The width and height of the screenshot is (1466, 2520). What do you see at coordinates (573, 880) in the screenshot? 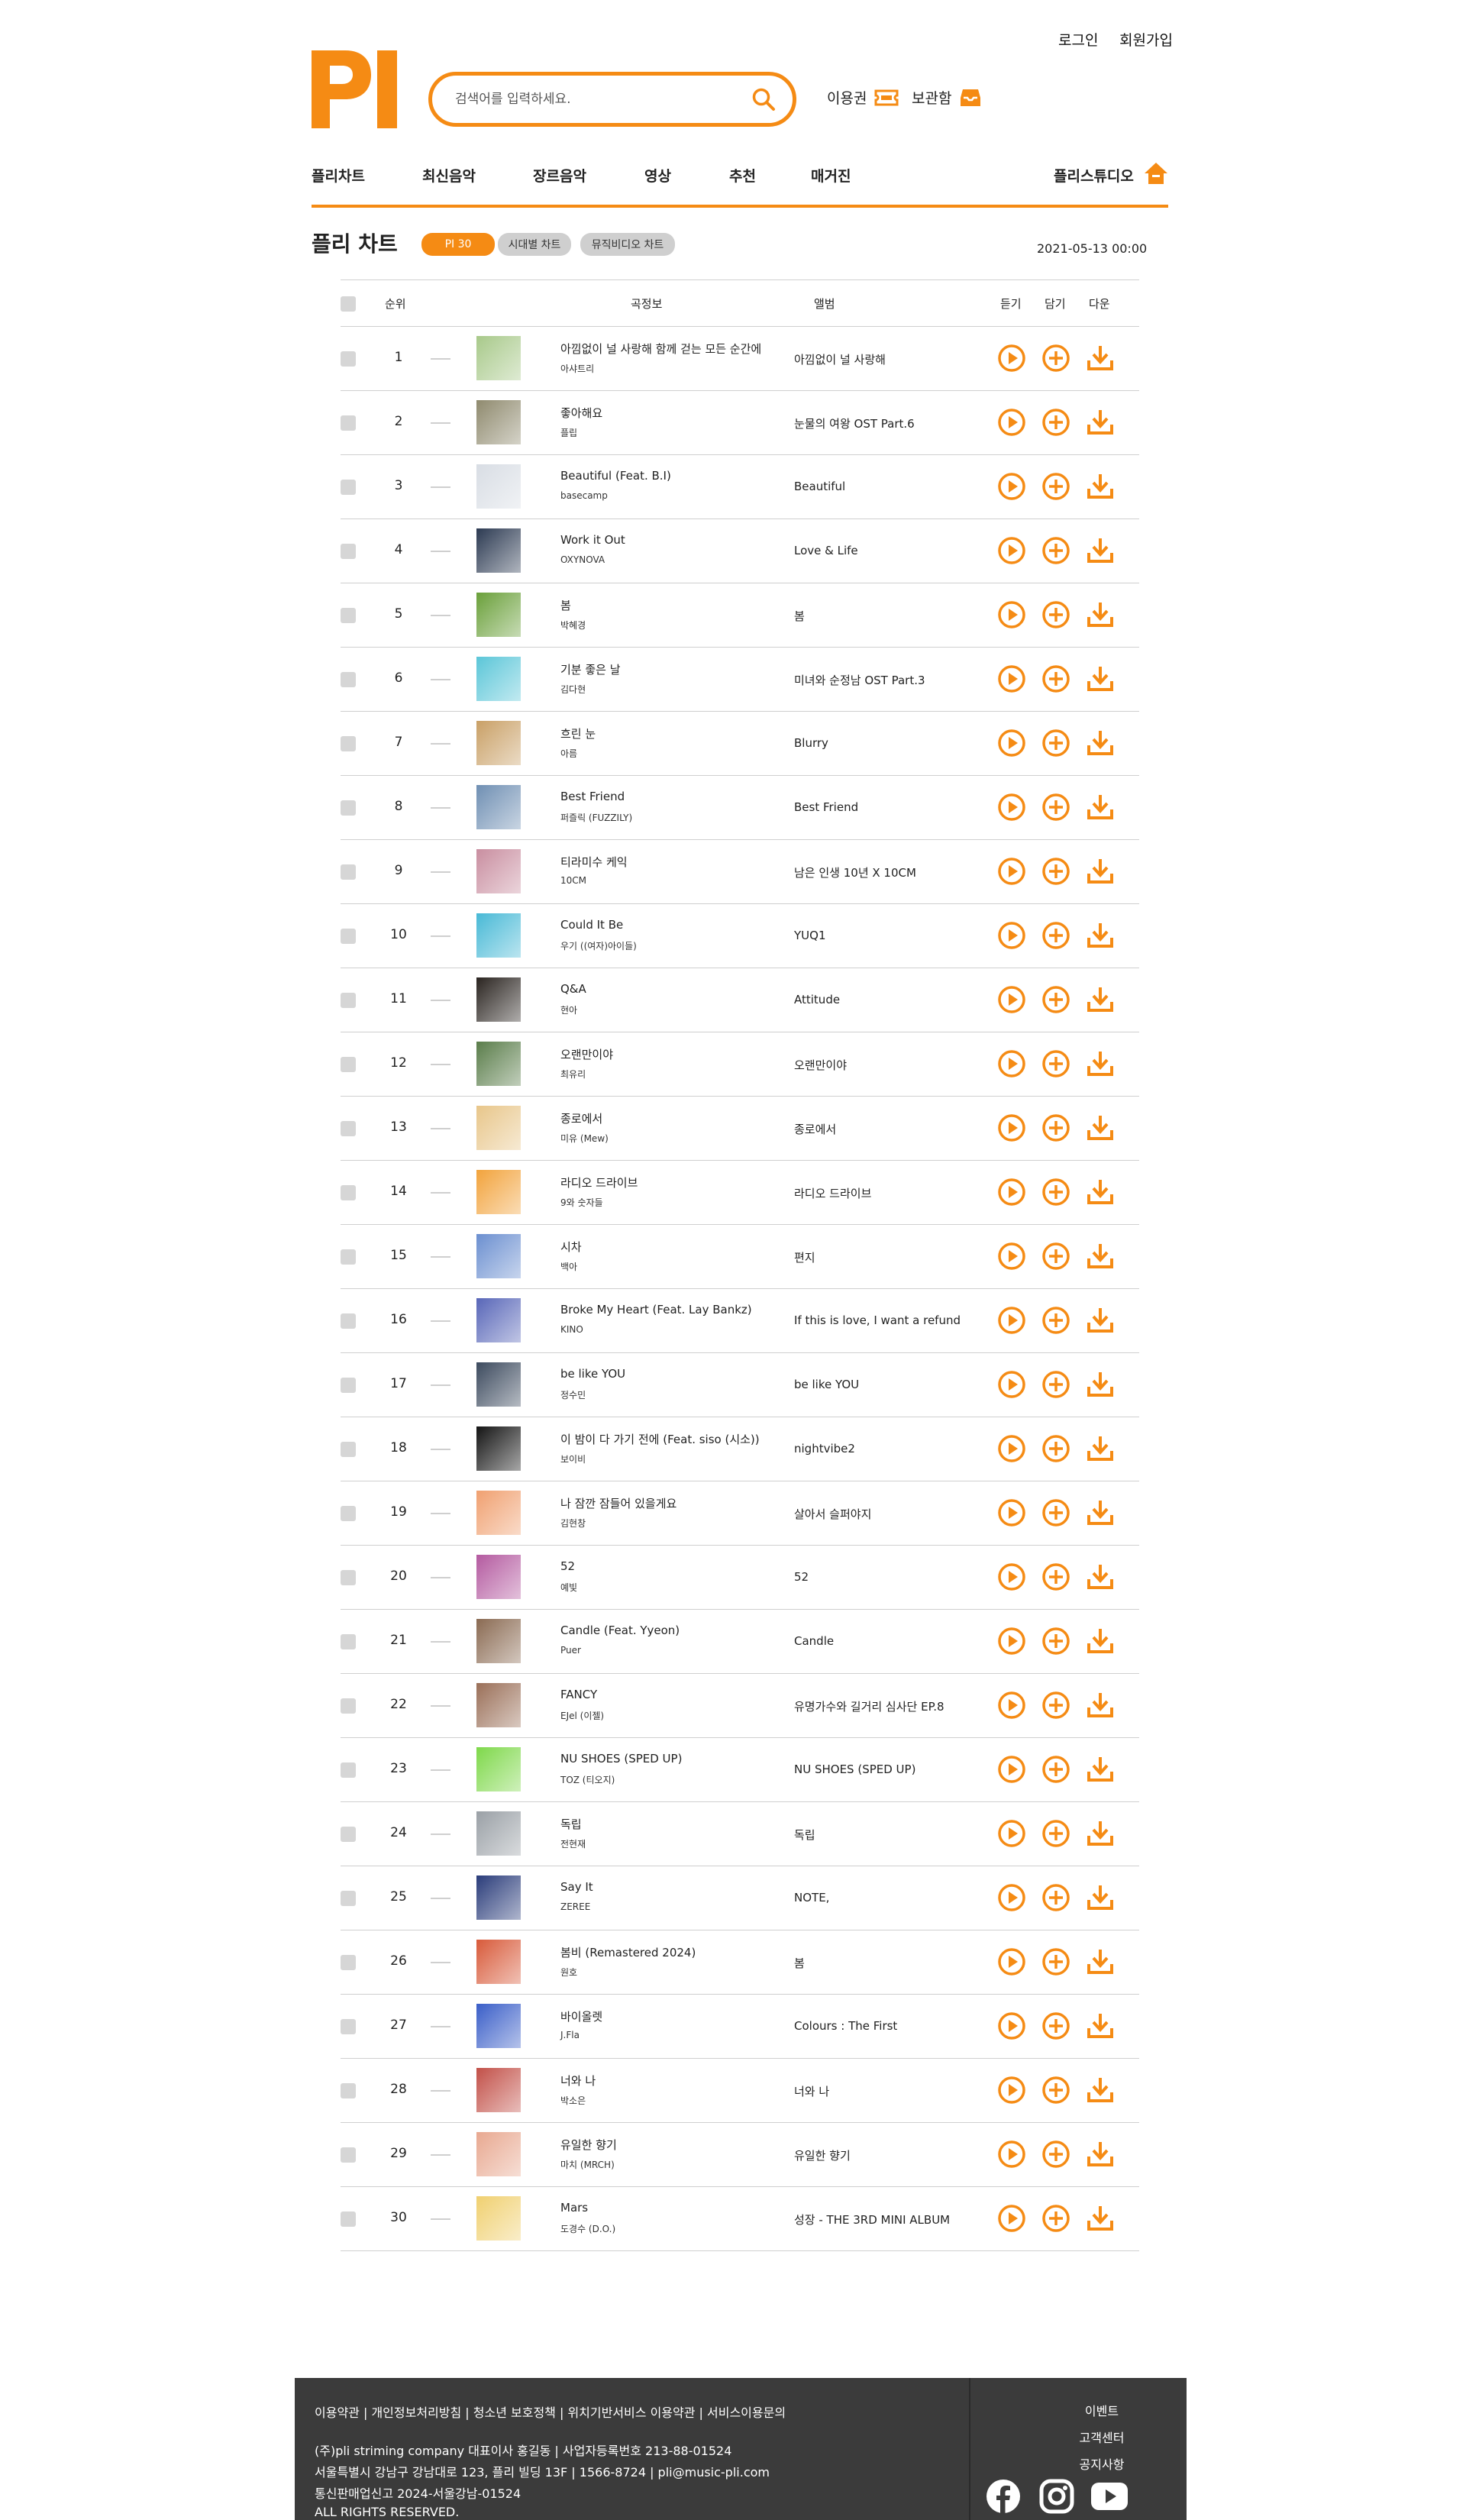
I see `song-artist: 10CM` at bounding box center [573, 880].